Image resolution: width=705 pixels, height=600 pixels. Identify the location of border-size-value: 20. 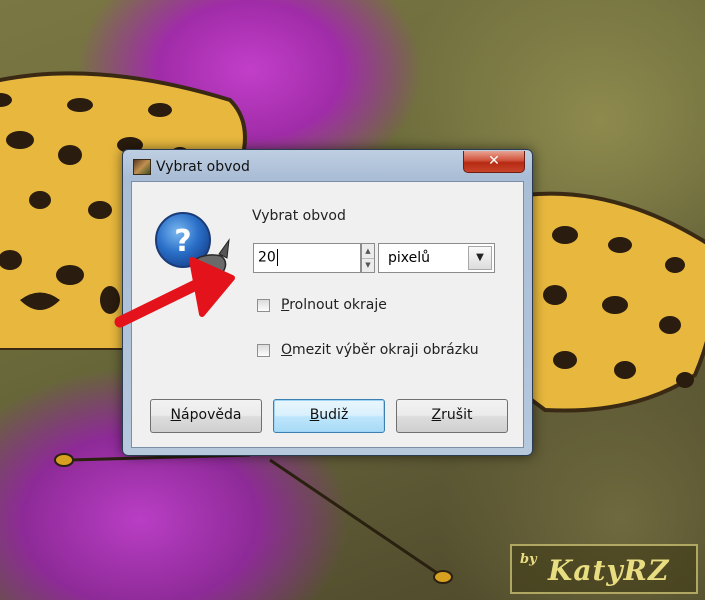
(267, 257).